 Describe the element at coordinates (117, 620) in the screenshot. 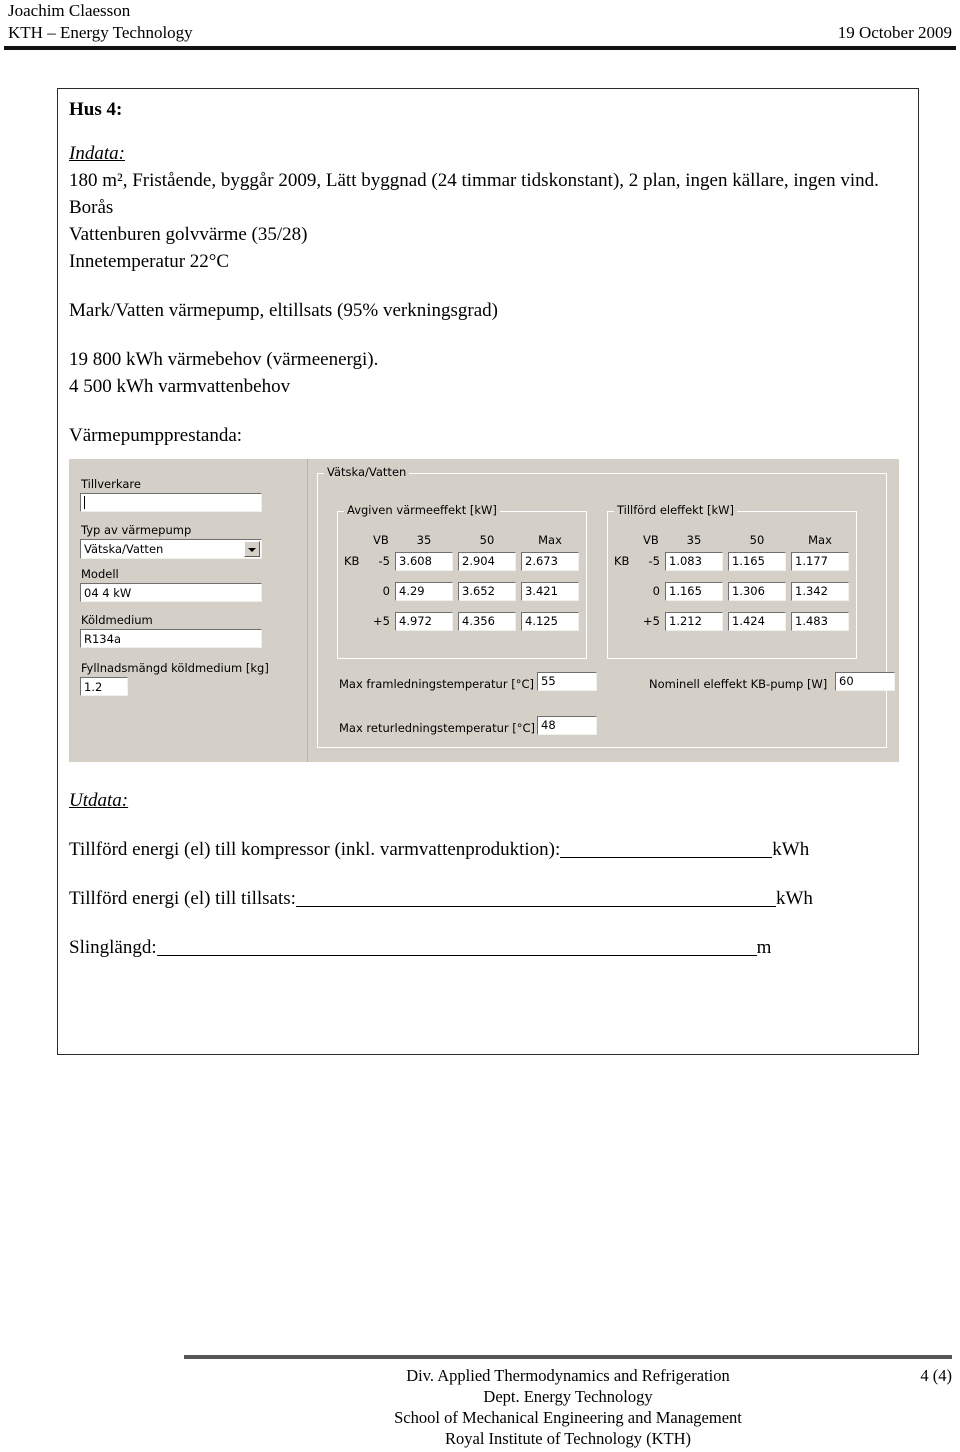

I see `koldmedium-label: Köldmedium` at that location.